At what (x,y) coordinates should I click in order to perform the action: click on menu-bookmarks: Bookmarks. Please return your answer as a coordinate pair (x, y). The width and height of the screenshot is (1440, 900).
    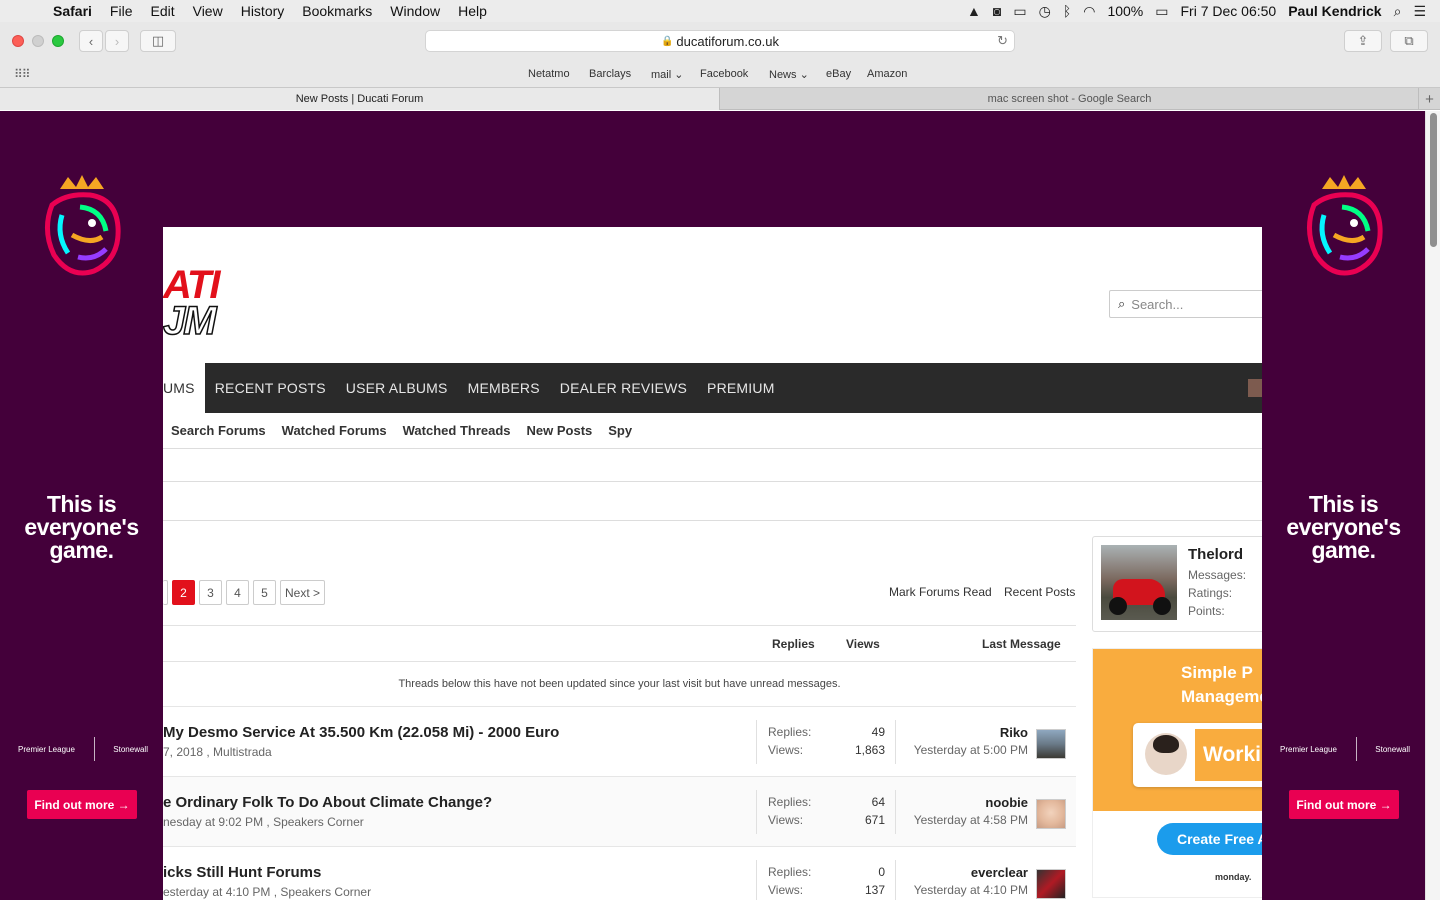
    Looking at the image, I should click on (337, 11).